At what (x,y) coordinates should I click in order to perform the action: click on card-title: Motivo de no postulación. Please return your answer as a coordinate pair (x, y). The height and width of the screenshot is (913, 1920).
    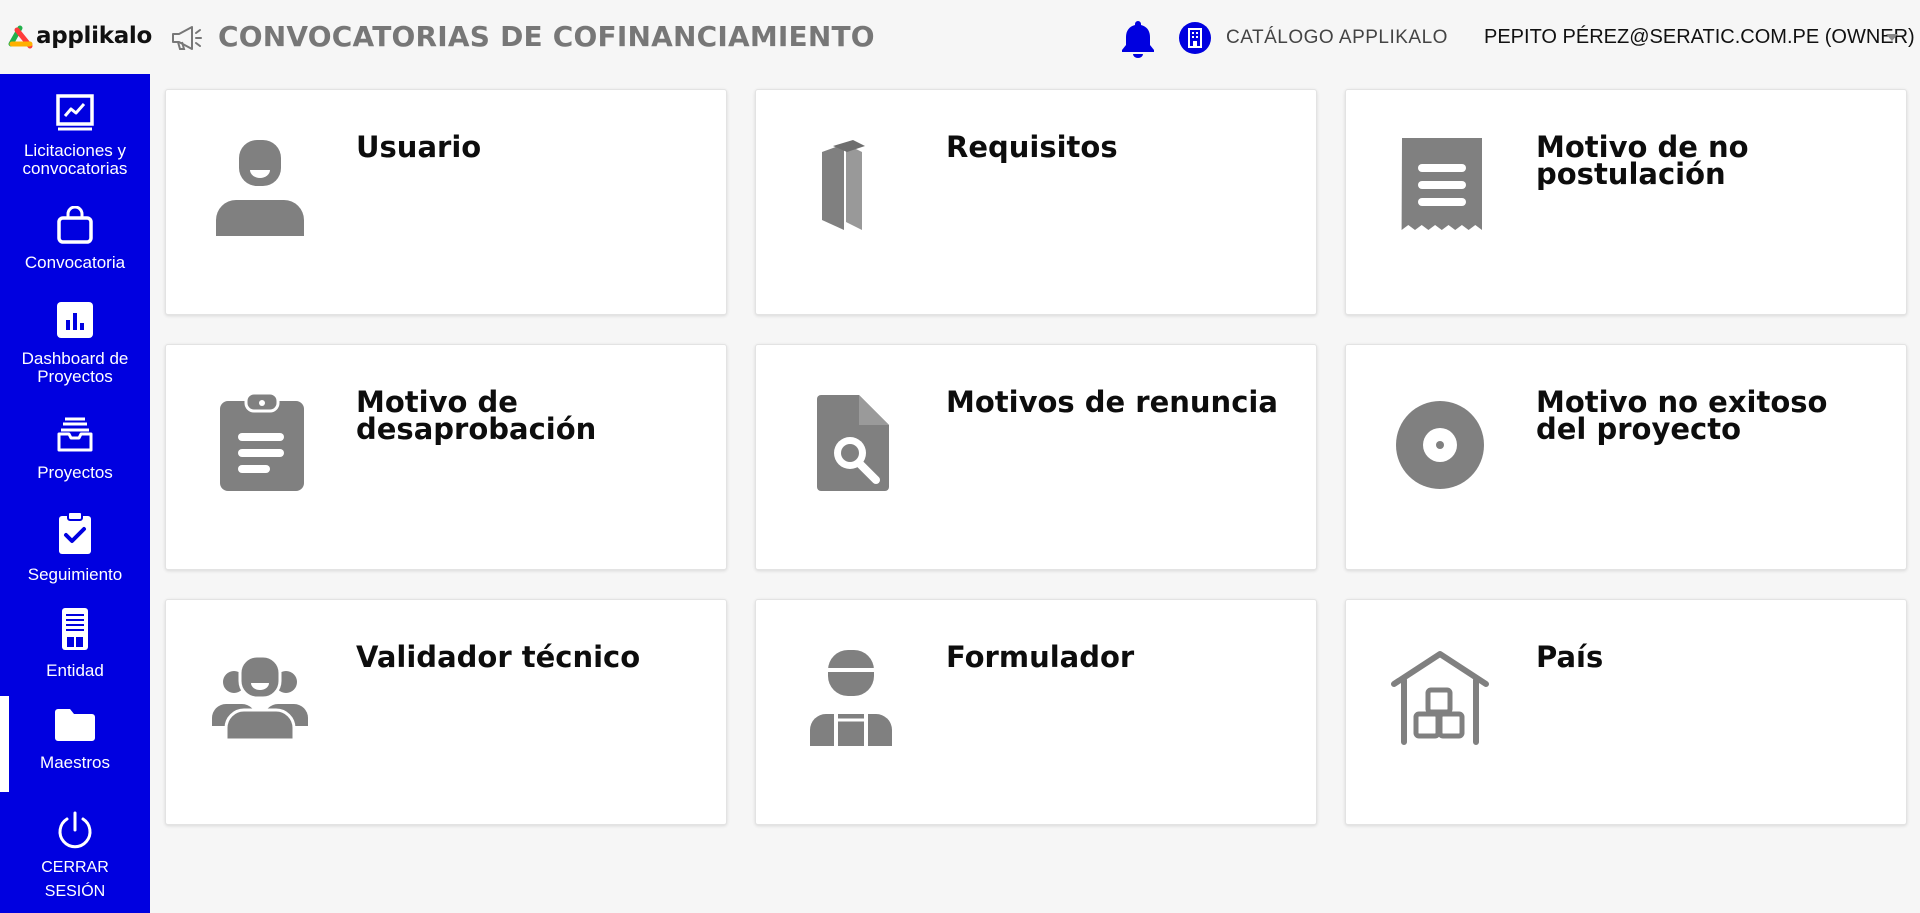
    Looking at the image, I should click on (1642, 160).